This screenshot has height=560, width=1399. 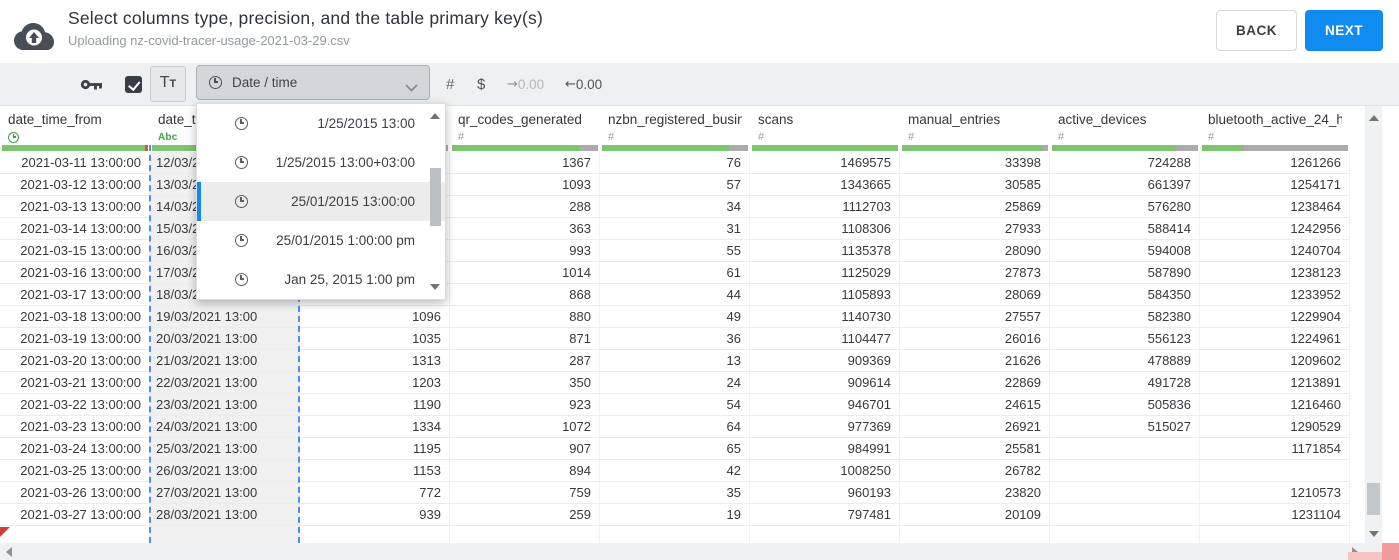 What do you see at coordinates (975, 471) in the screenshot?
I see `table-cell: 26782` at bounding box center [975, 471].